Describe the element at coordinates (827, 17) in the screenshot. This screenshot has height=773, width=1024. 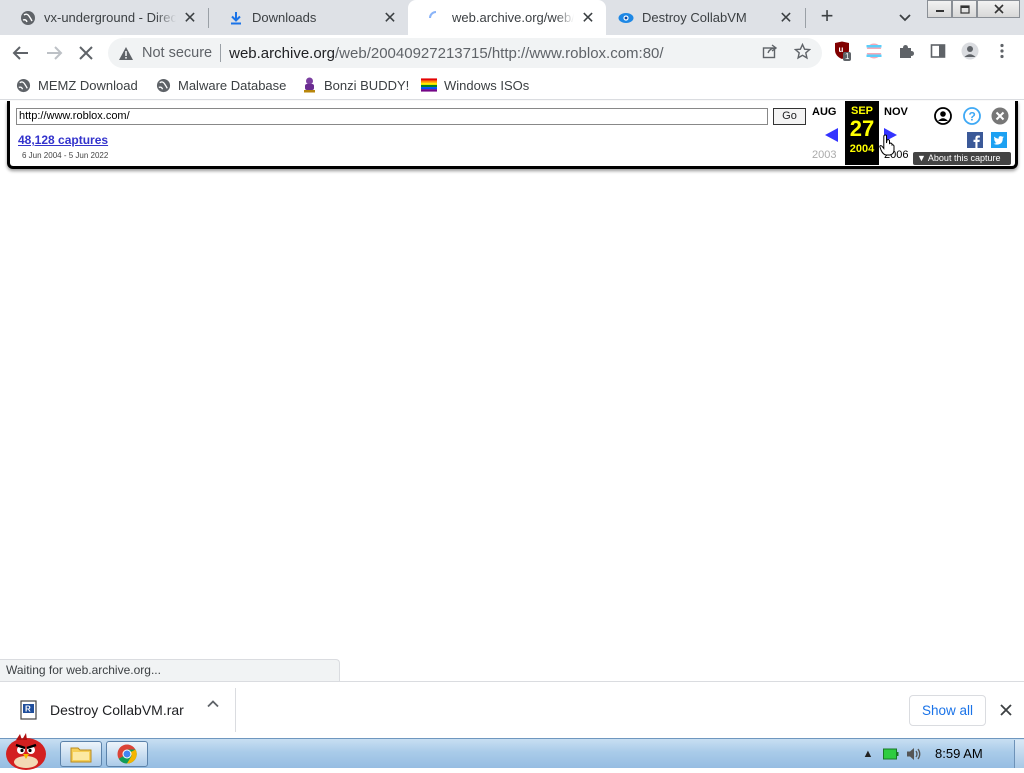
I see `new-tab-button: +` at that location.